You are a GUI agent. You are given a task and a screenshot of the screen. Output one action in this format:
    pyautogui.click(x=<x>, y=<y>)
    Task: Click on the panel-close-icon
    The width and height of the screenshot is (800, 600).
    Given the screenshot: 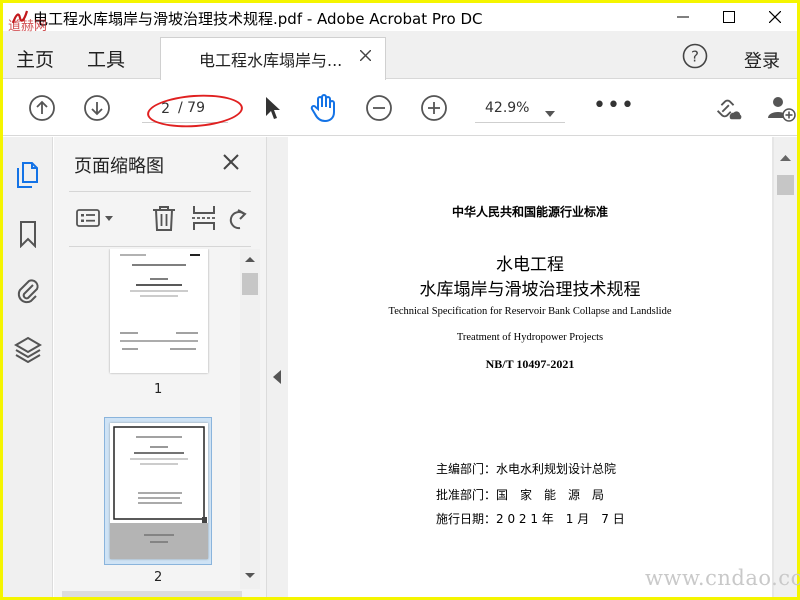 What is the action you would take?
    pyautogui.click(x=231, y=162)
    